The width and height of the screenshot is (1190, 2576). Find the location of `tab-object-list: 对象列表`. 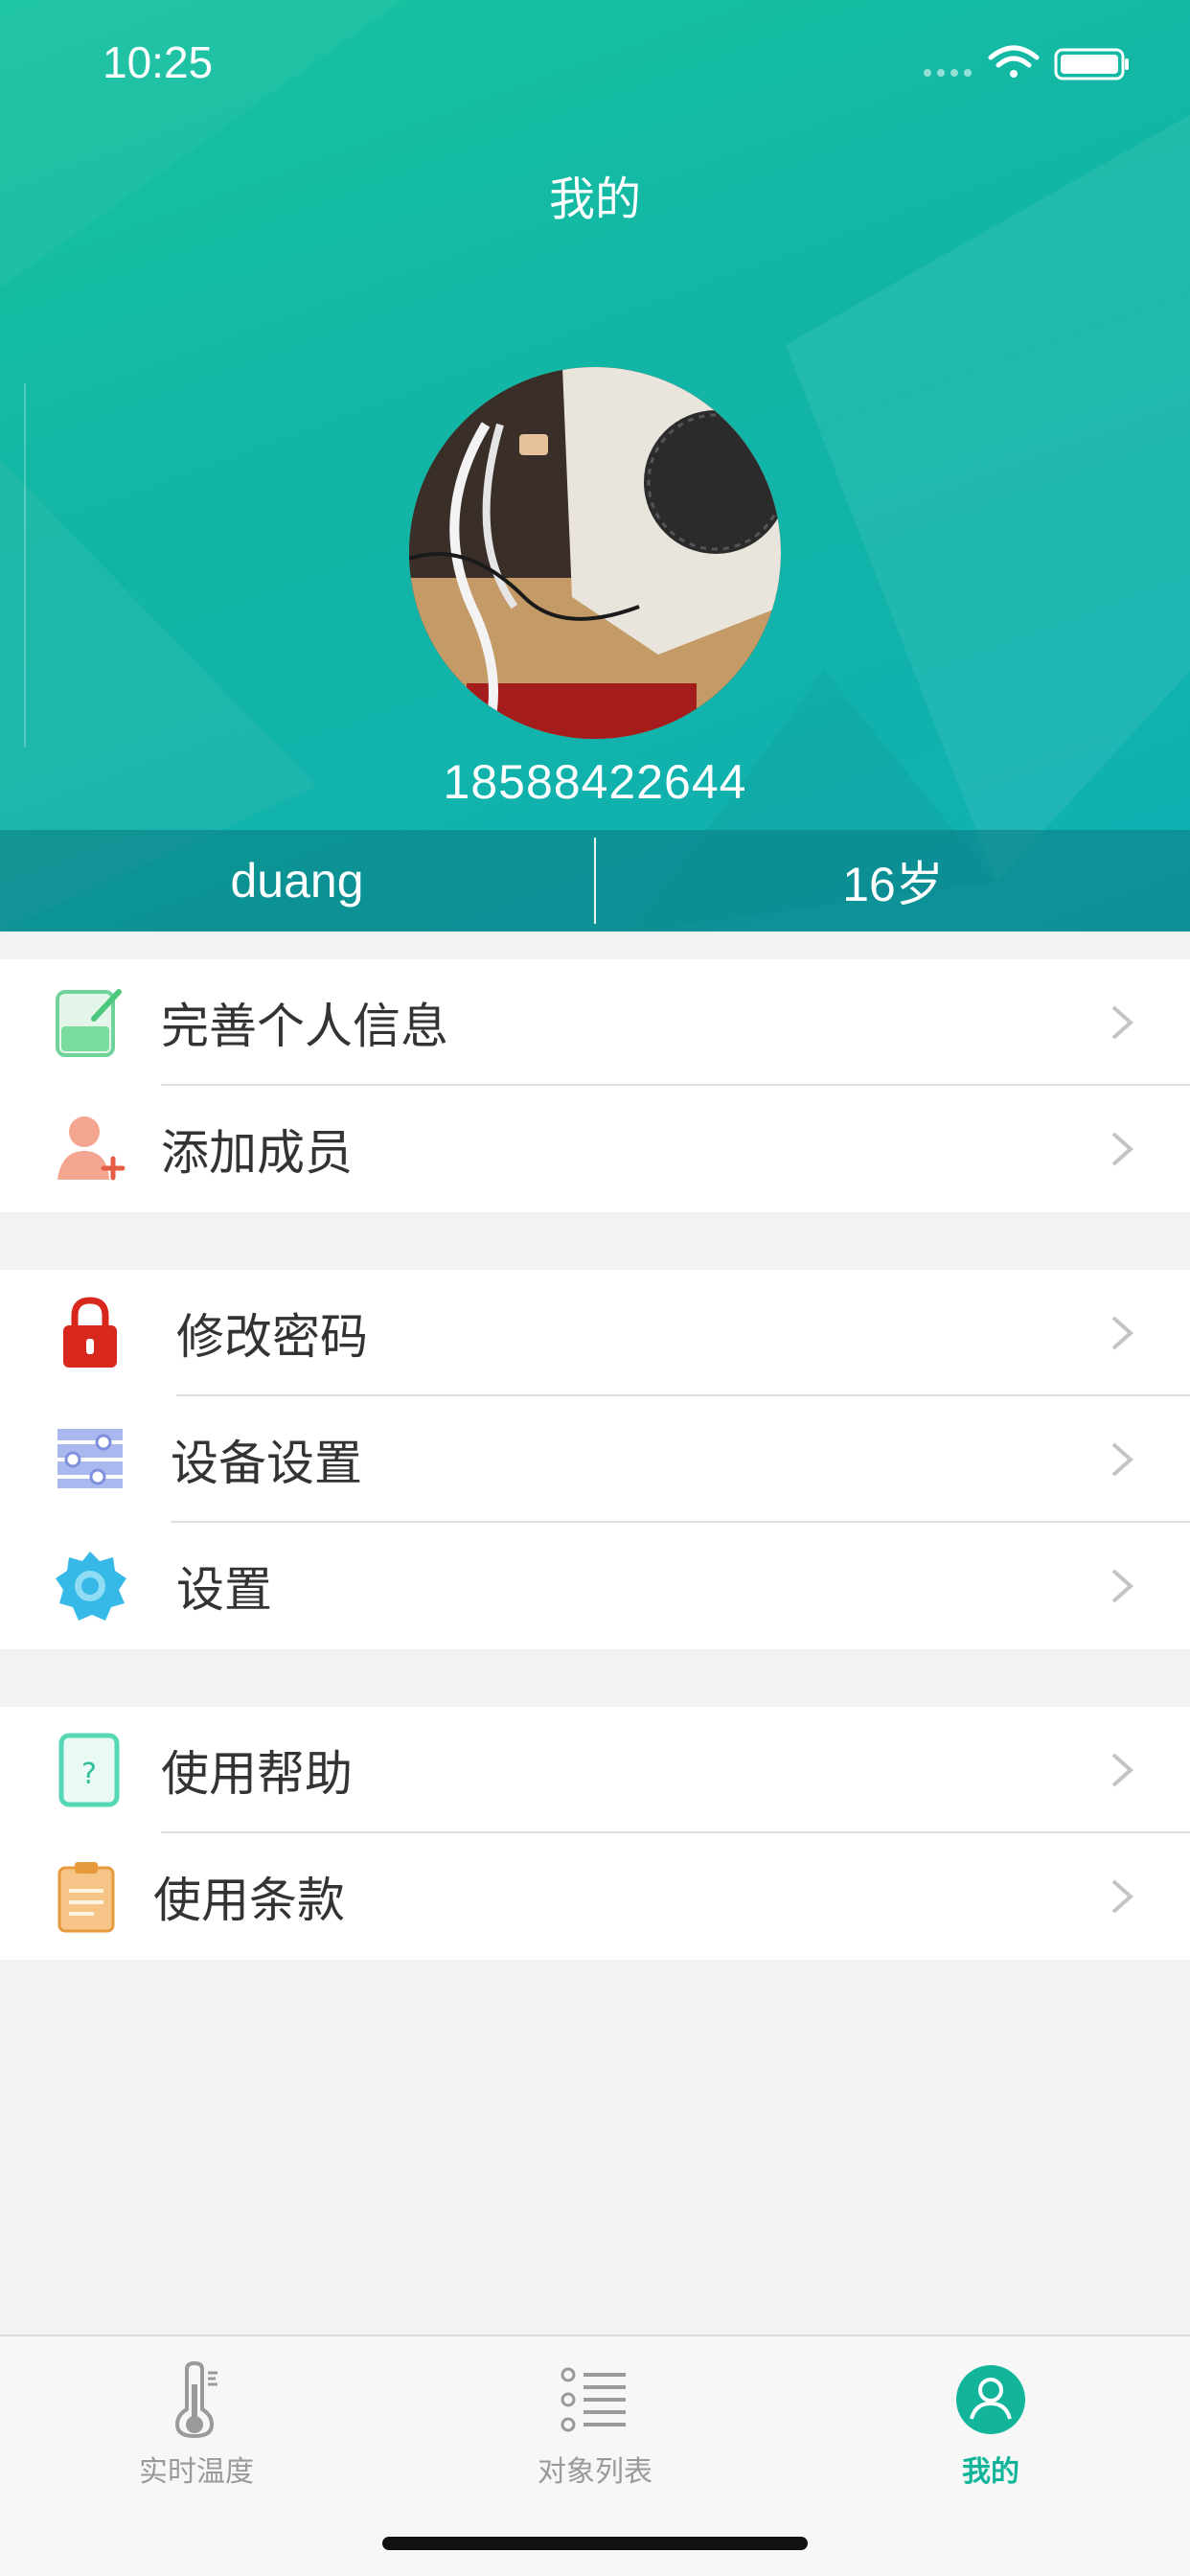

tab-object-list: 对象列表 is located at coordinates (595, 2424).